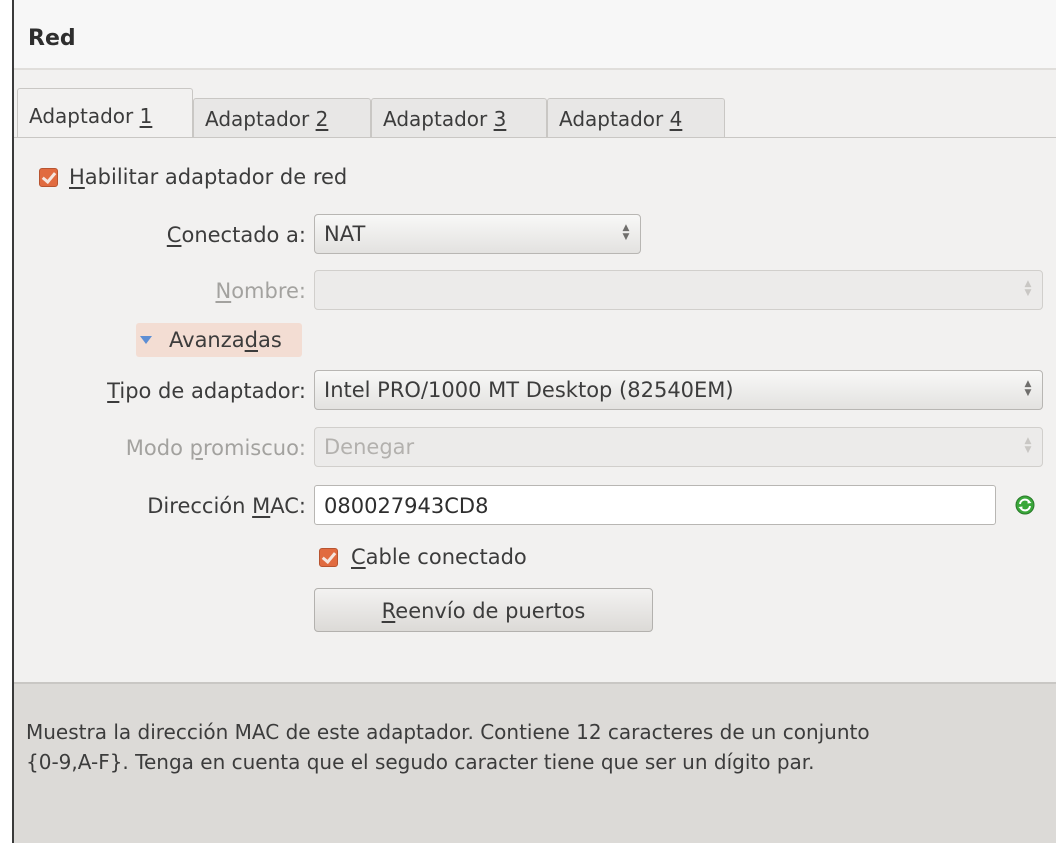 This screenshot has width=1056, height=843. I want to click on tab-adaptador-3: Adaptador 3, so click(459, 118).